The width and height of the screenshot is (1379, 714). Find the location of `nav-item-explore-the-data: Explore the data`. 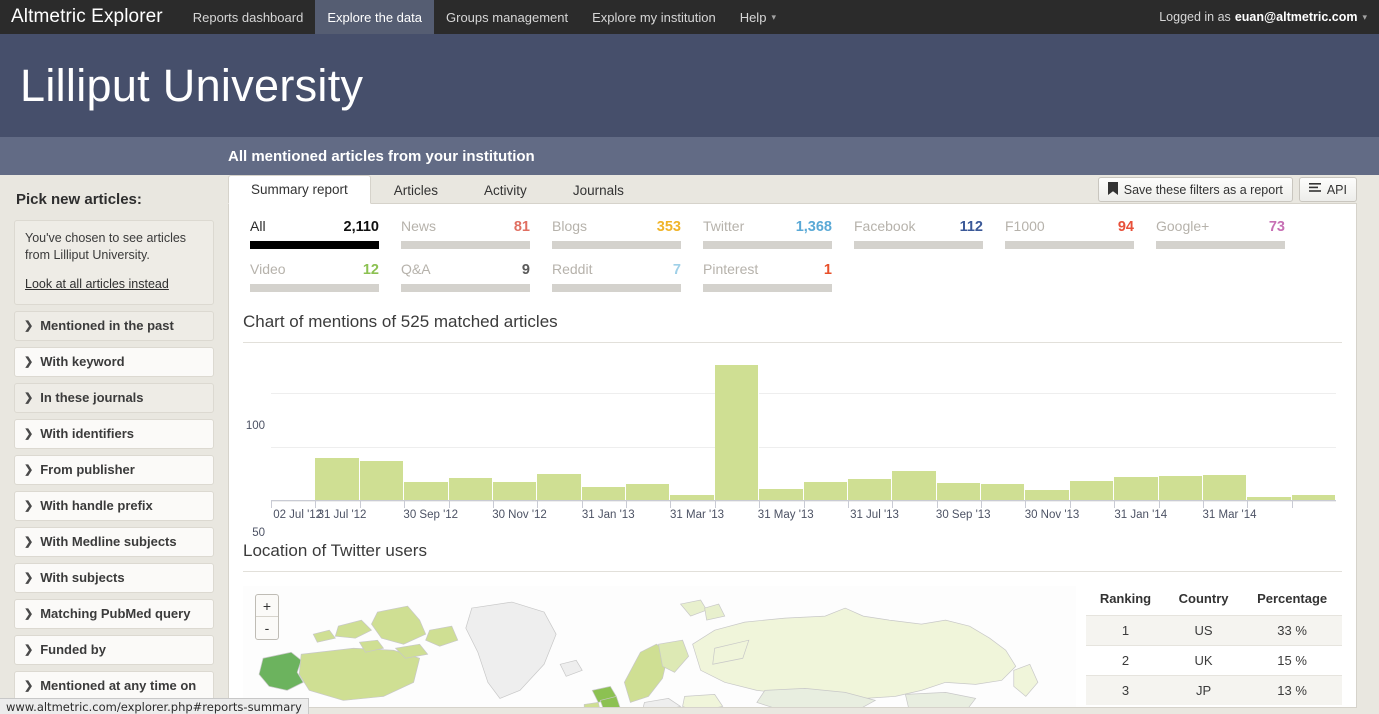

nav-item-explore-the-data: Explore the data is located at coordinates (374, 17).